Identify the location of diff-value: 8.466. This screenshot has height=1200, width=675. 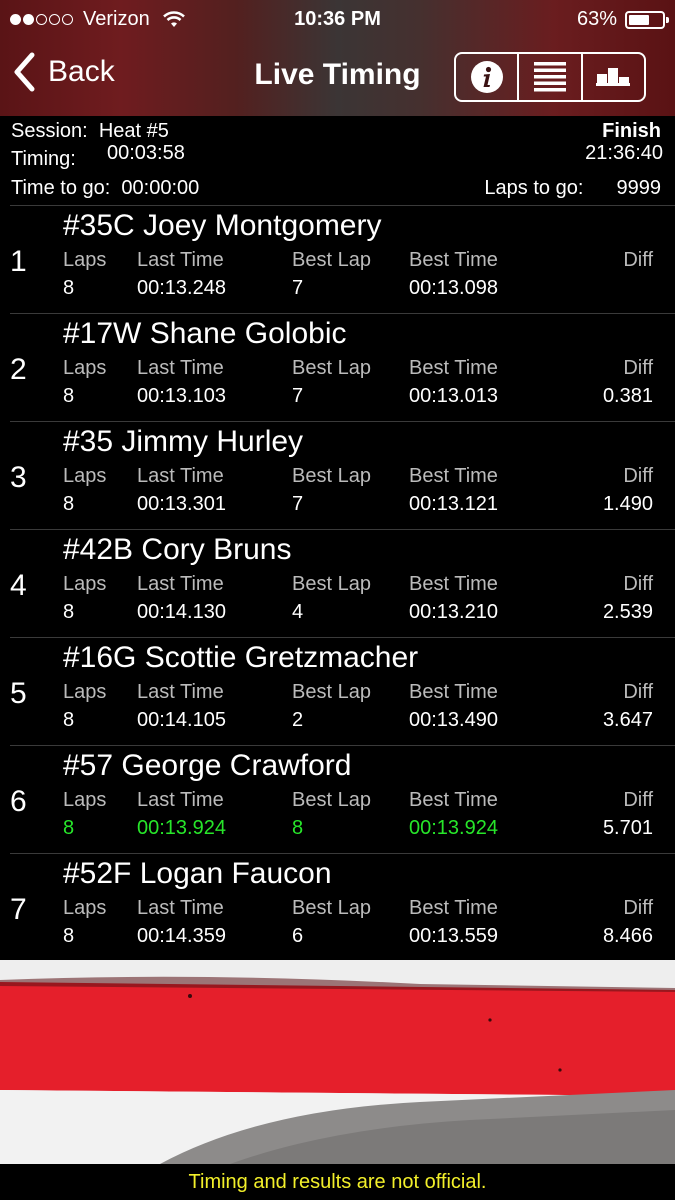
(627, 936).